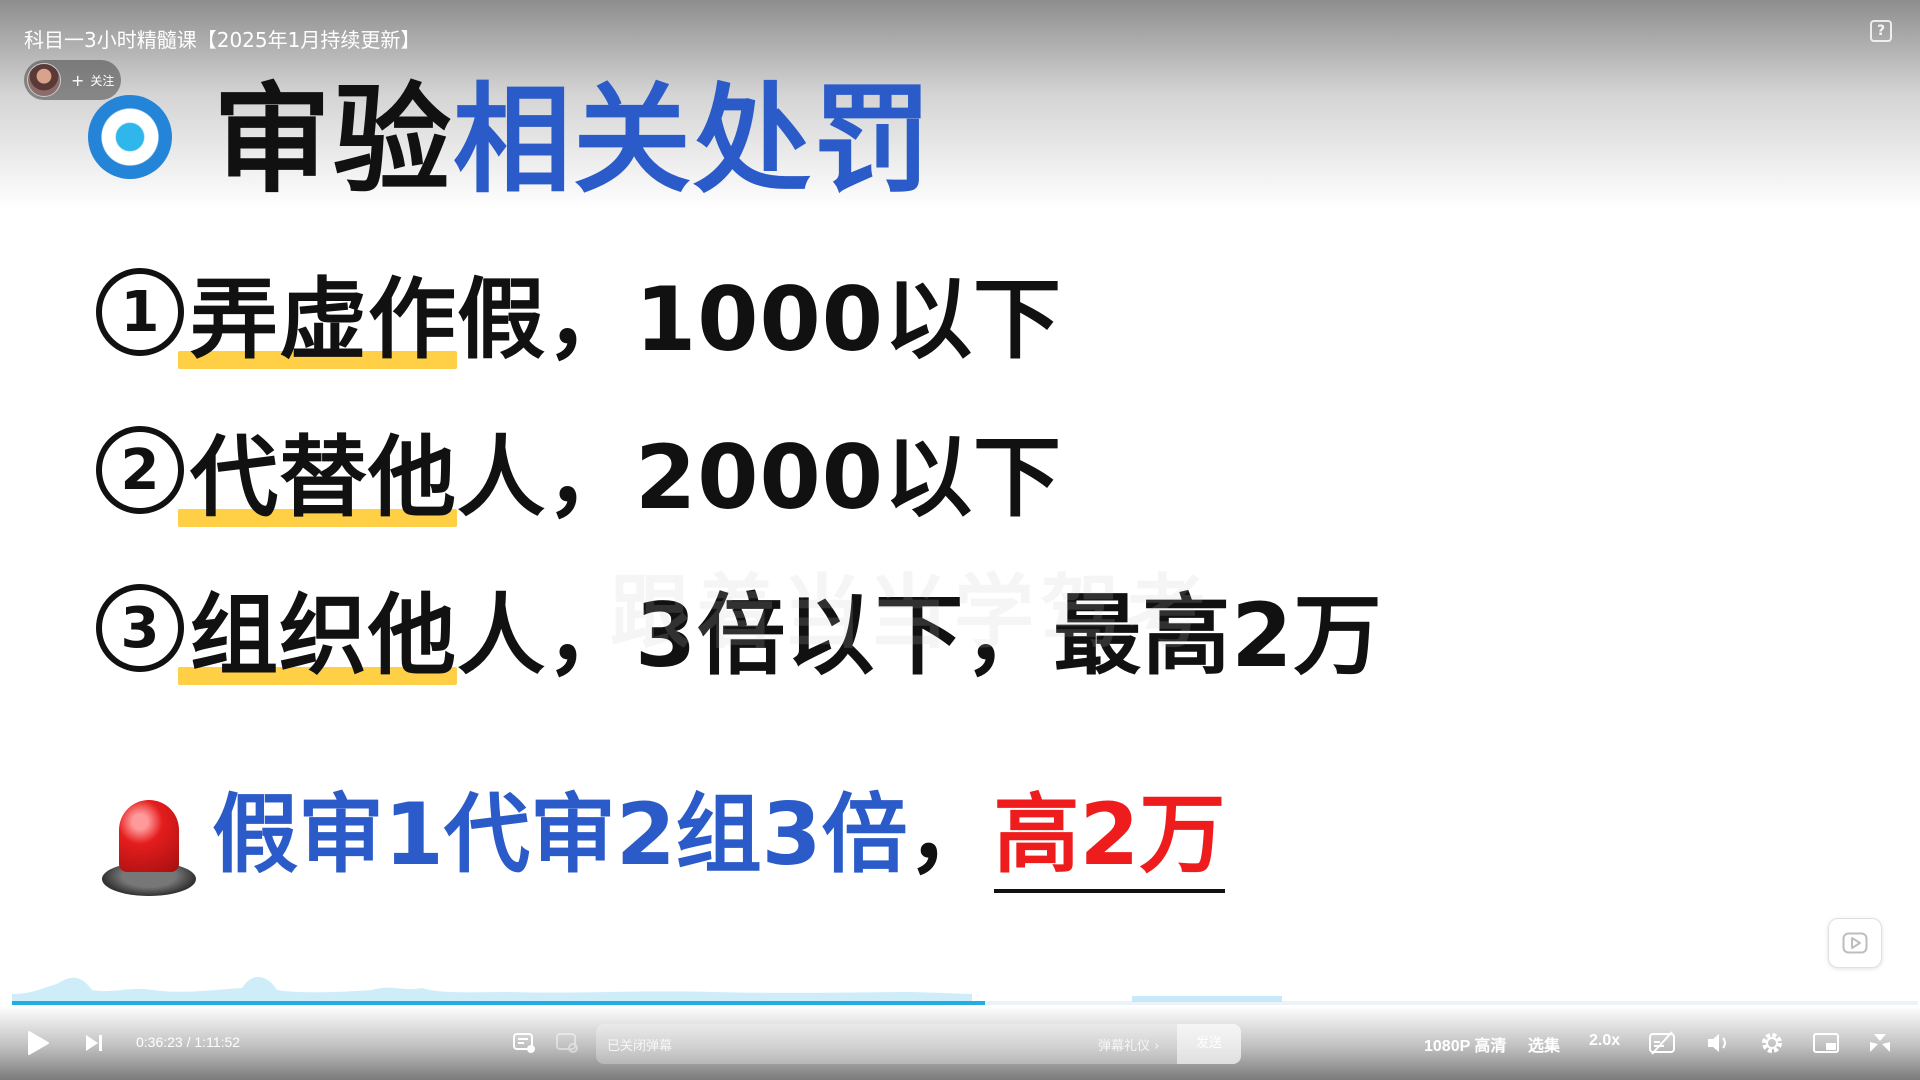 Image resolution: width=1920 pixels, height=1080 pixels. What do you see at coordinates (38, 1043) in the screenshot?
I see `play-icon` at bounding box center [38, 1043].